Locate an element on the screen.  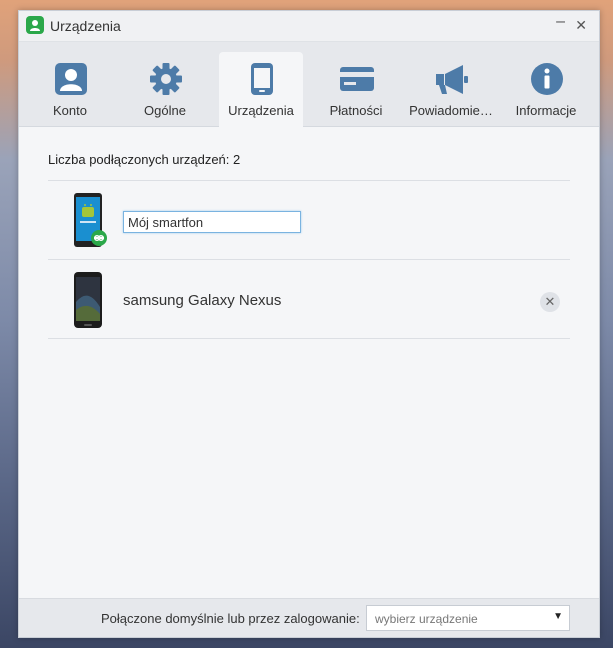
tab-konto: Konto is located at coordinates (70, 89).